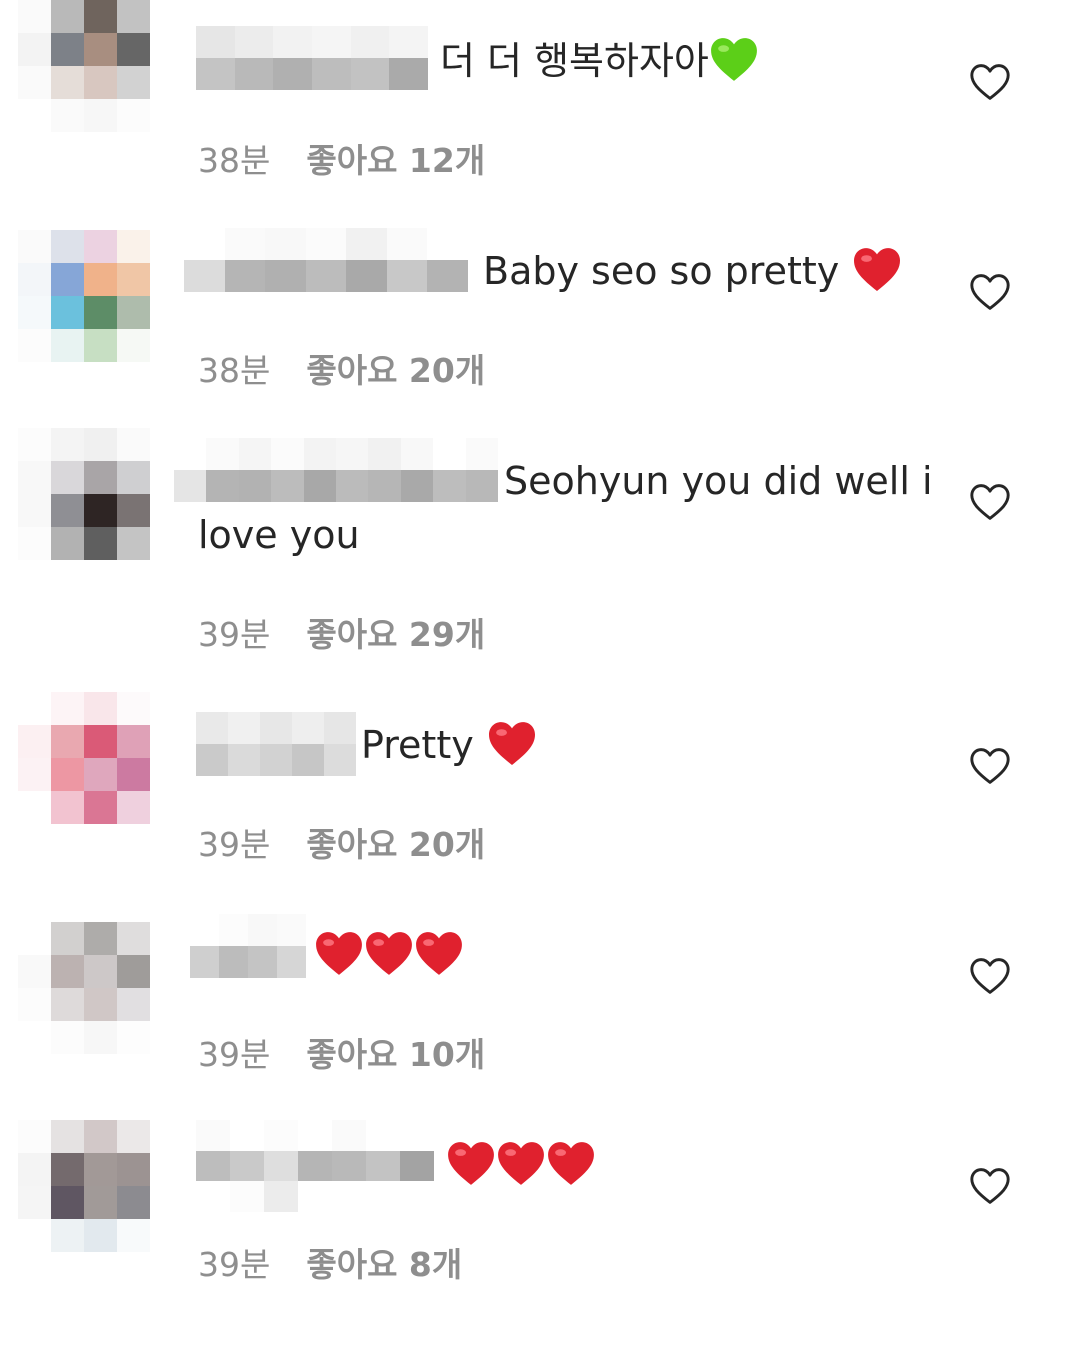 Image resolution: width=1080 pixels, height=1345 pixels. What do you see at coordinates (449, 745) in the screenshot?
I see `comment-text: Pretty` at bounding box center [449, 745].